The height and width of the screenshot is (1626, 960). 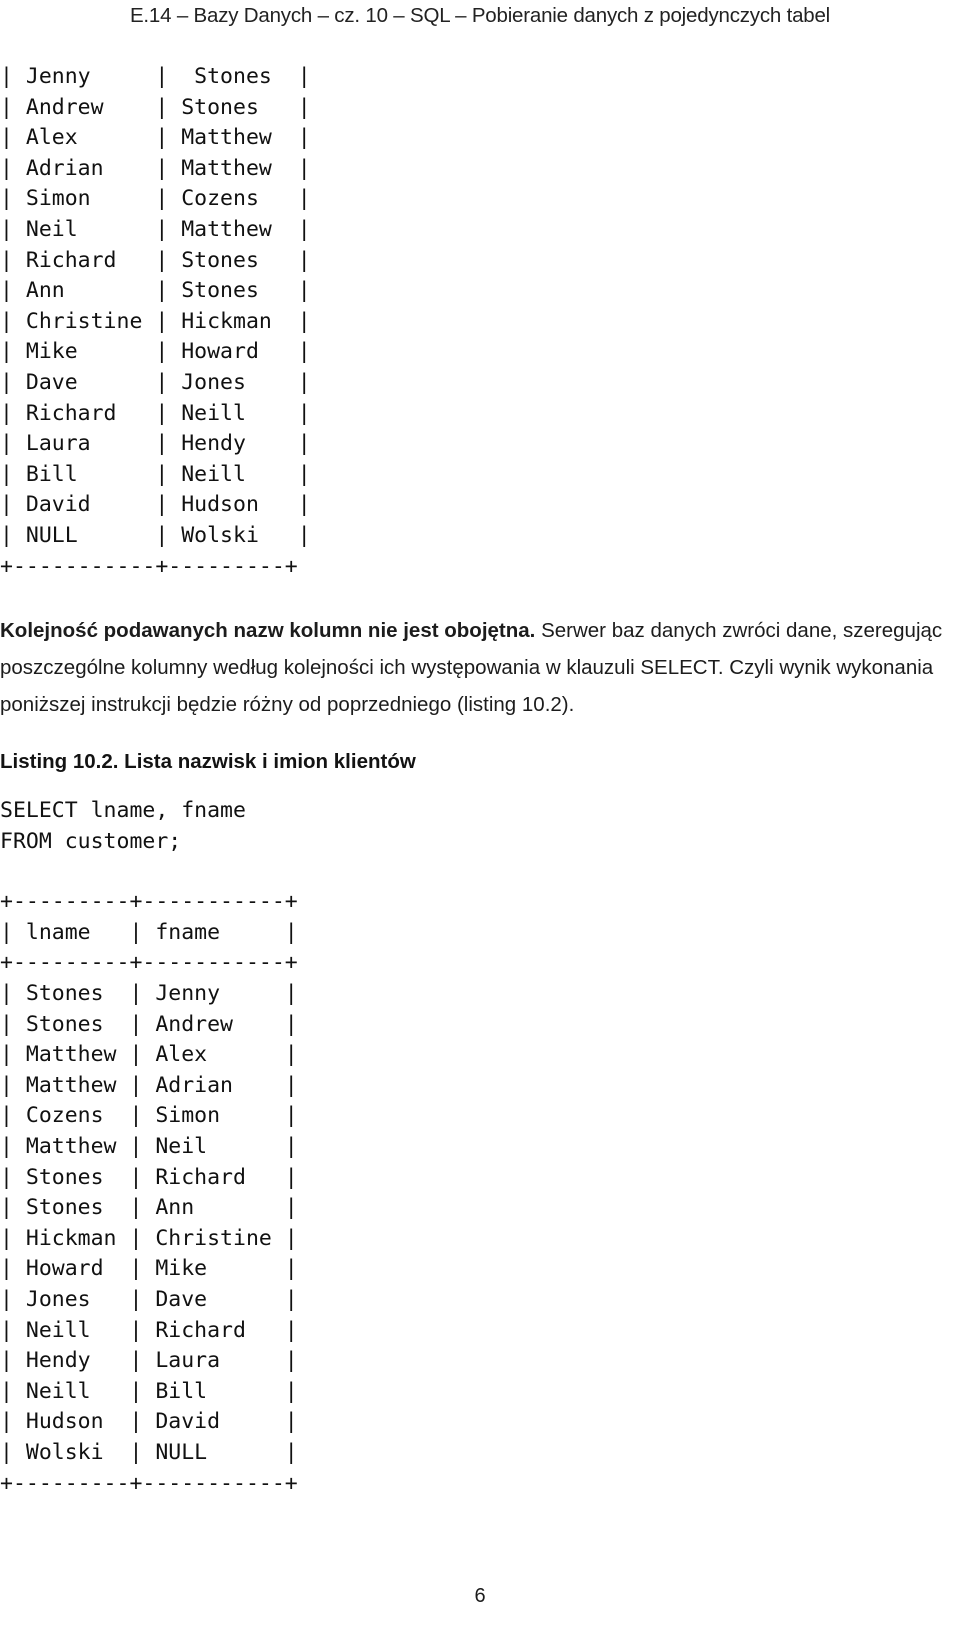 What do you see at coordinates (149, 1024) in the screenshot?
I see `table-row: | Stones | Andrew |` at bounding box center [149, 1024].